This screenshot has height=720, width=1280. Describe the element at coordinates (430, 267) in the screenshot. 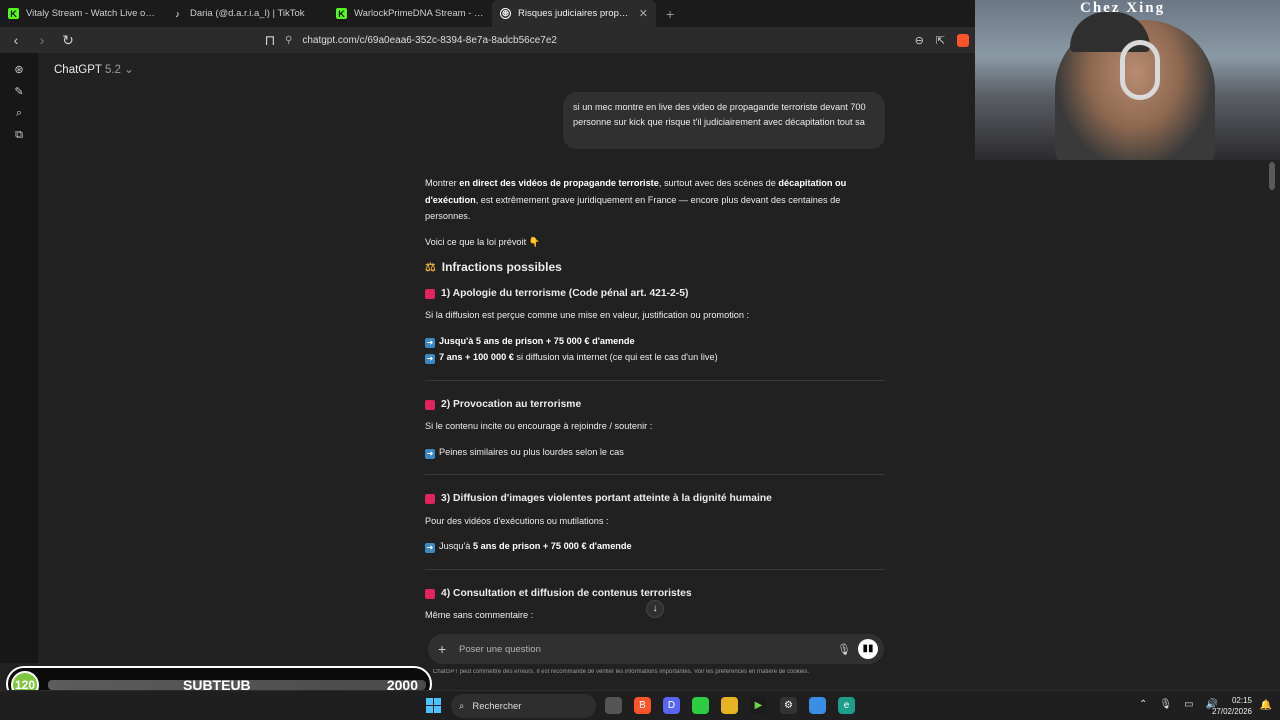

I see `scales-icon: ⚖` at that location.